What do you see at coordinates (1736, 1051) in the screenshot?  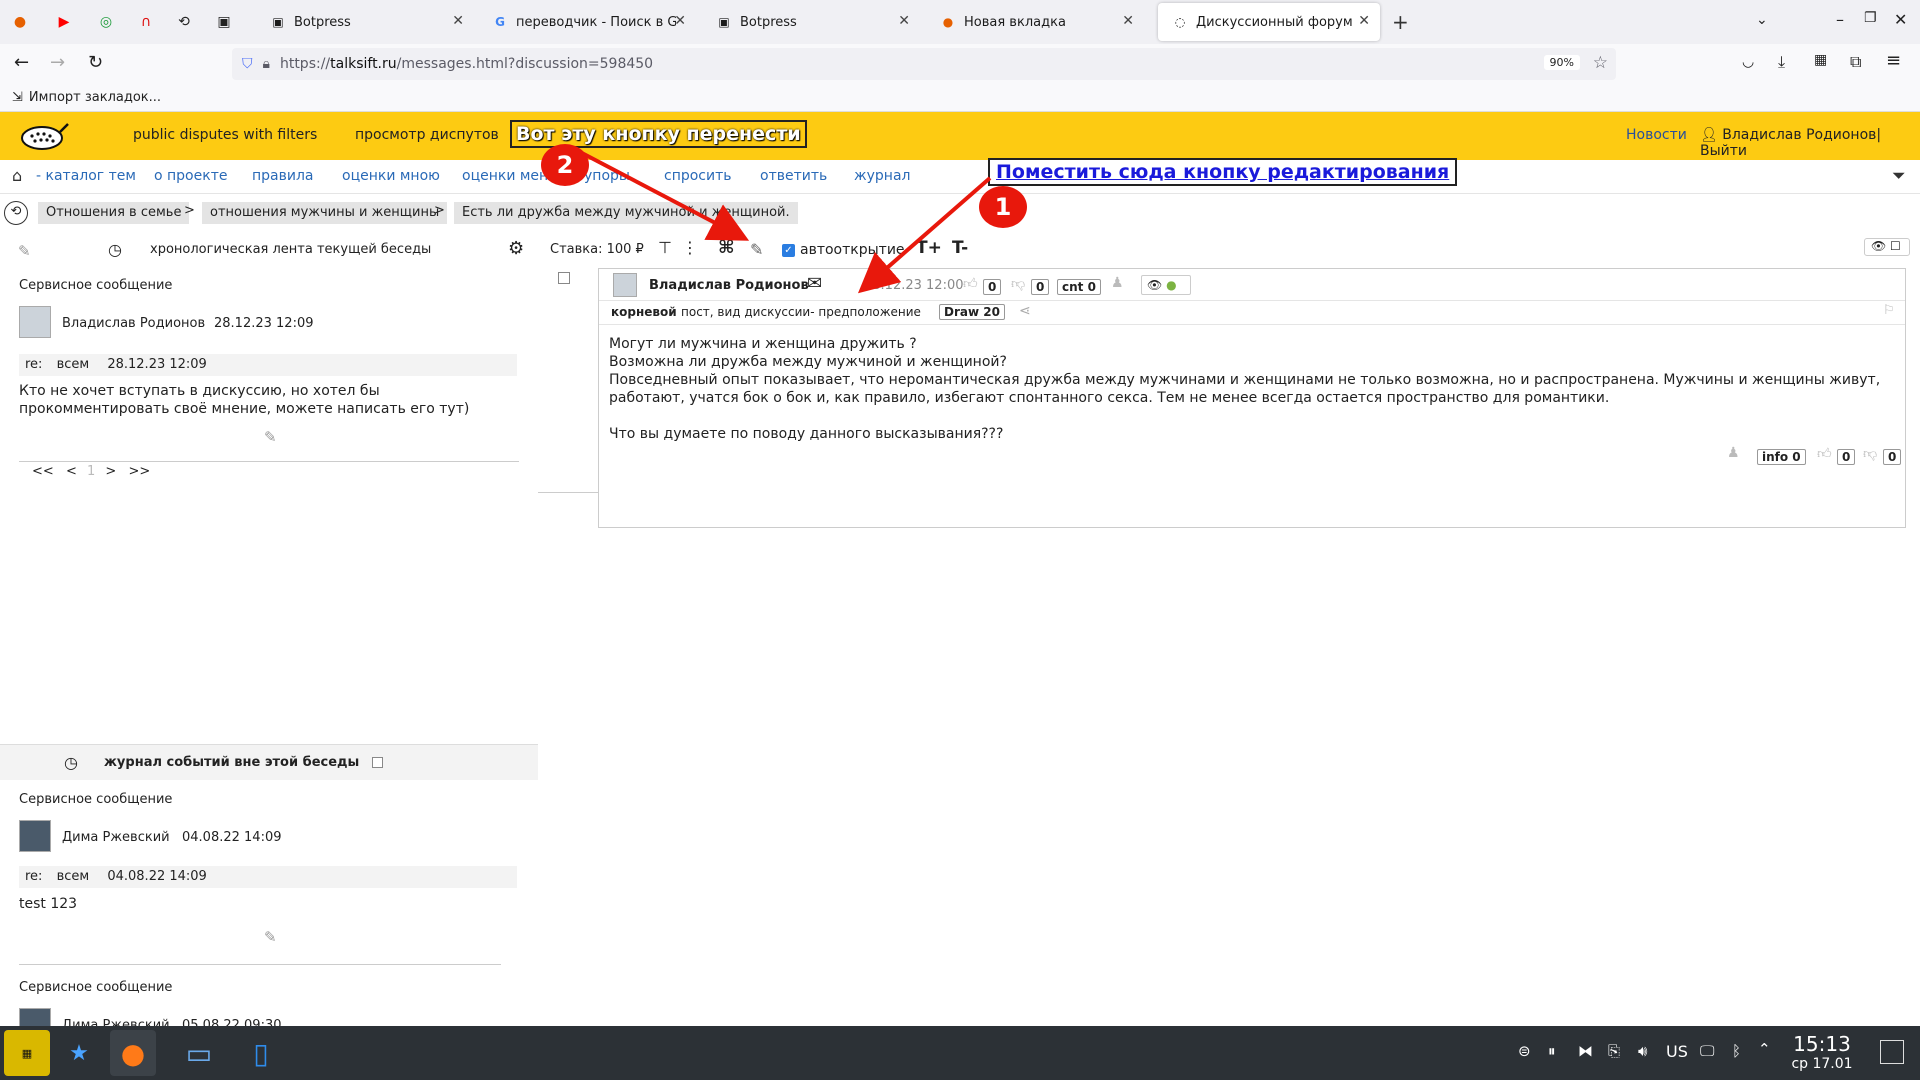 I see `bluetooth-icon: ᛒ` at bounding box center [1736, 1051].